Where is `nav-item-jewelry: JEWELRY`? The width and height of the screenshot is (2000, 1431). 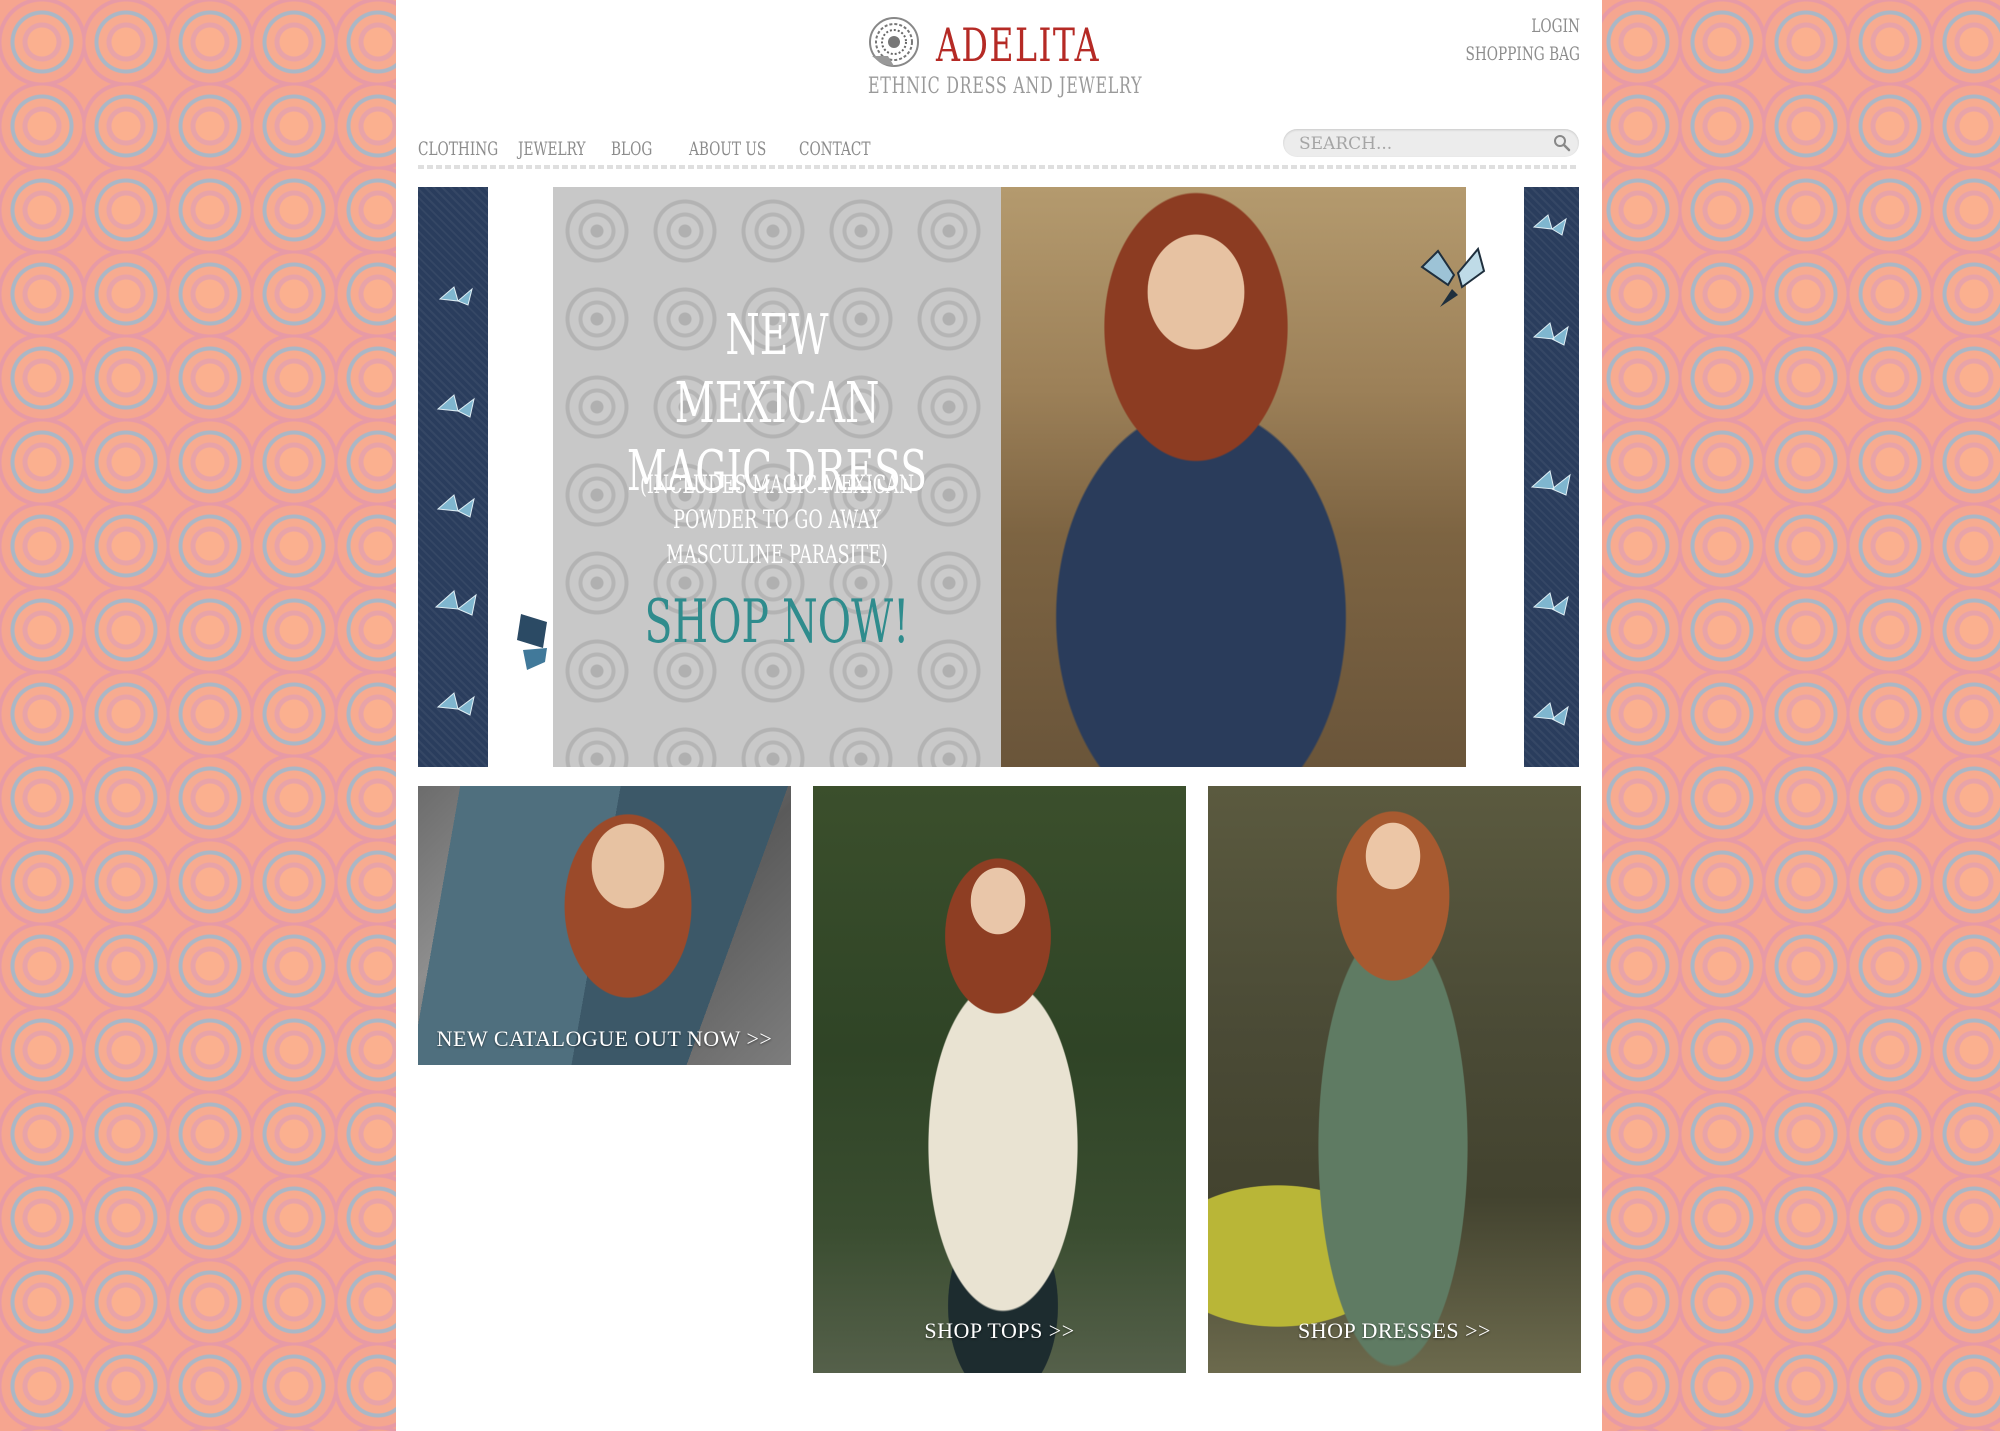
nav-item-jewelry: JEWELRY is located at coordinates (552, 149).